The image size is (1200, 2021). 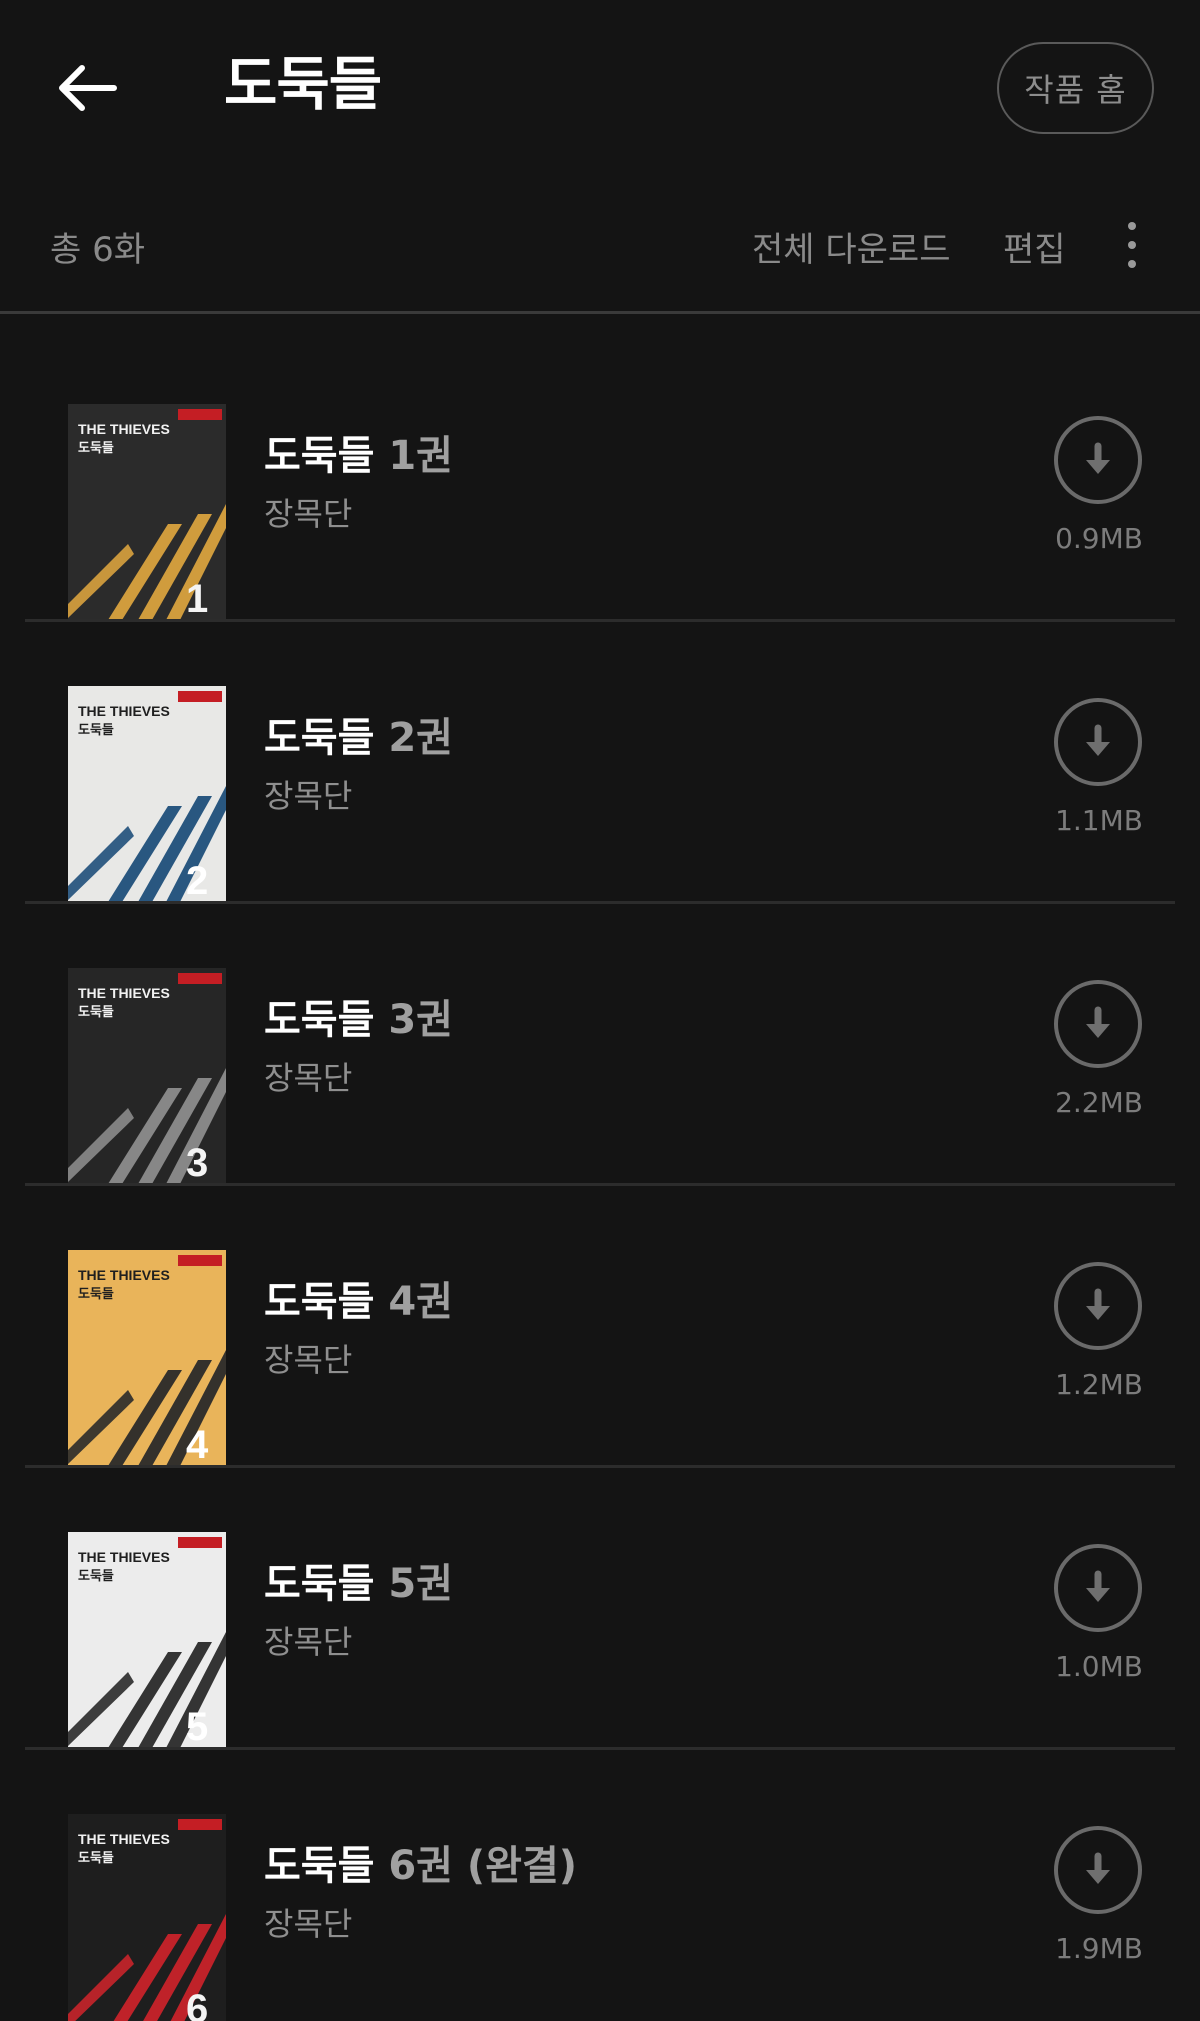 I want to click on episode-title: 도둑들 1권, so click(x=358, y=456).